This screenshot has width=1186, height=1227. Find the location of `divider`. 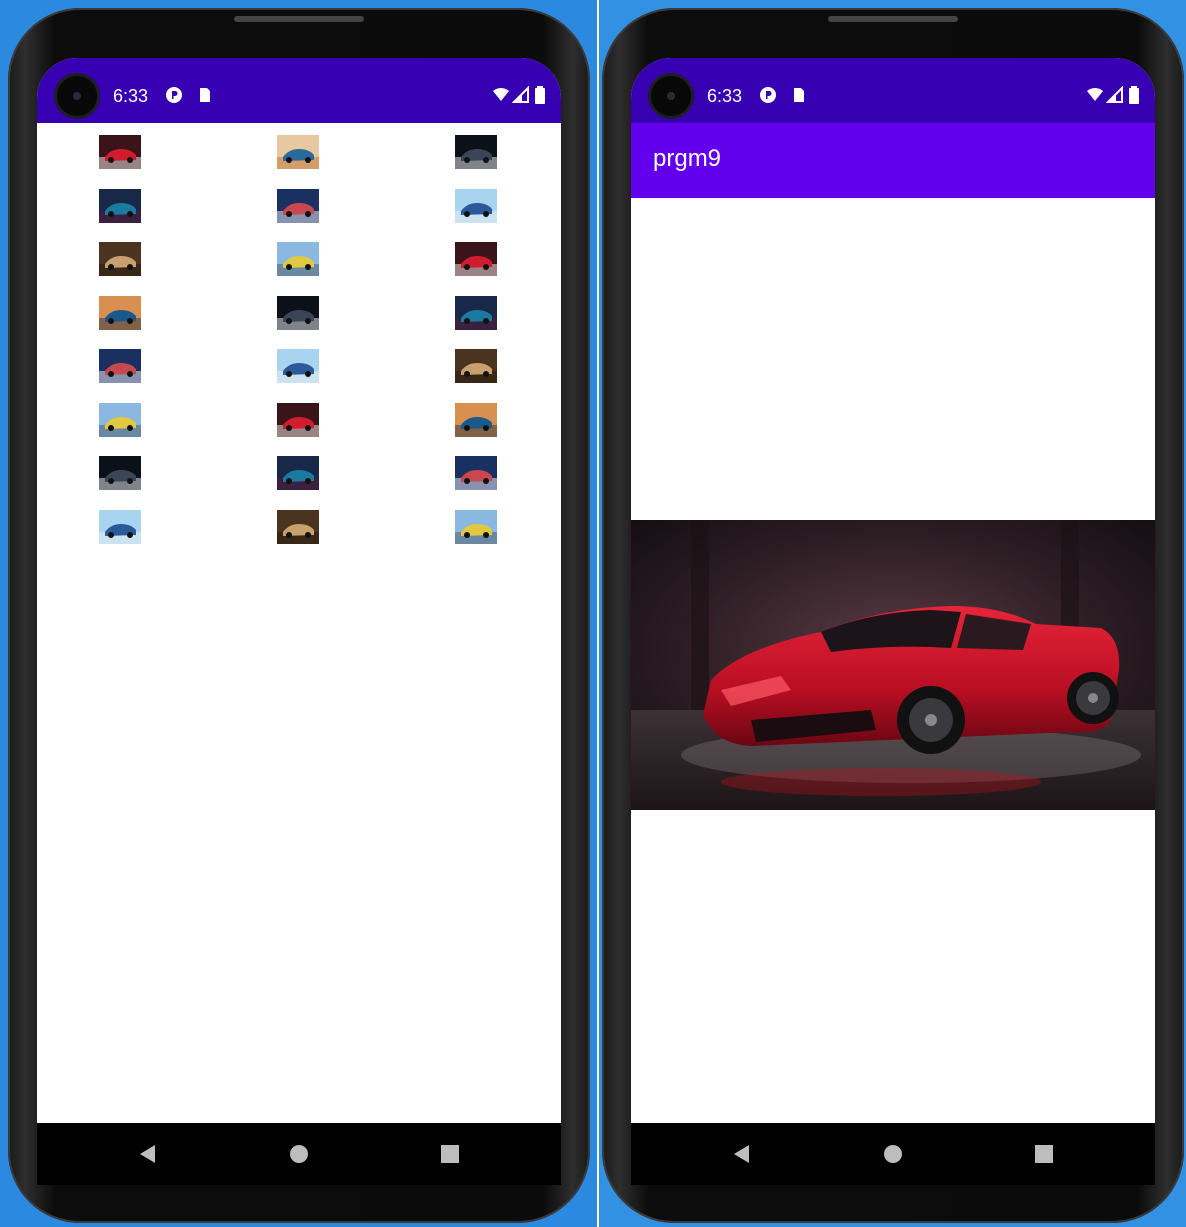

divider is located at coordinates (598, 613).